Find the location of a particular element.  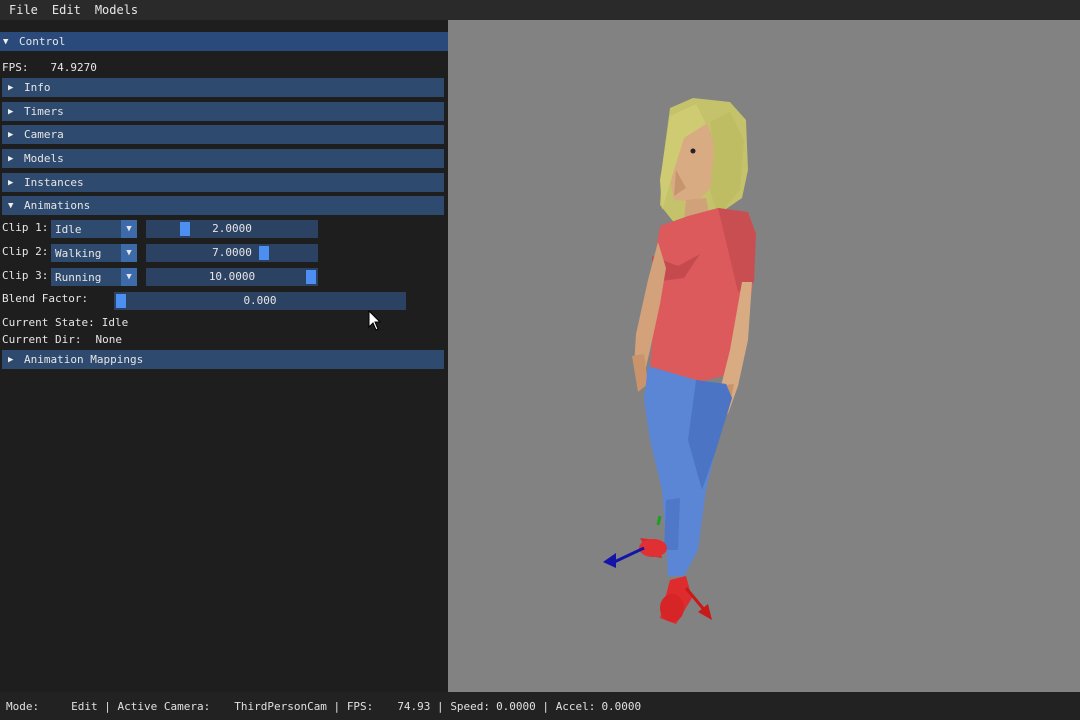

clip2-slider-value: 7.0000 is located at coordinates (232, 252).